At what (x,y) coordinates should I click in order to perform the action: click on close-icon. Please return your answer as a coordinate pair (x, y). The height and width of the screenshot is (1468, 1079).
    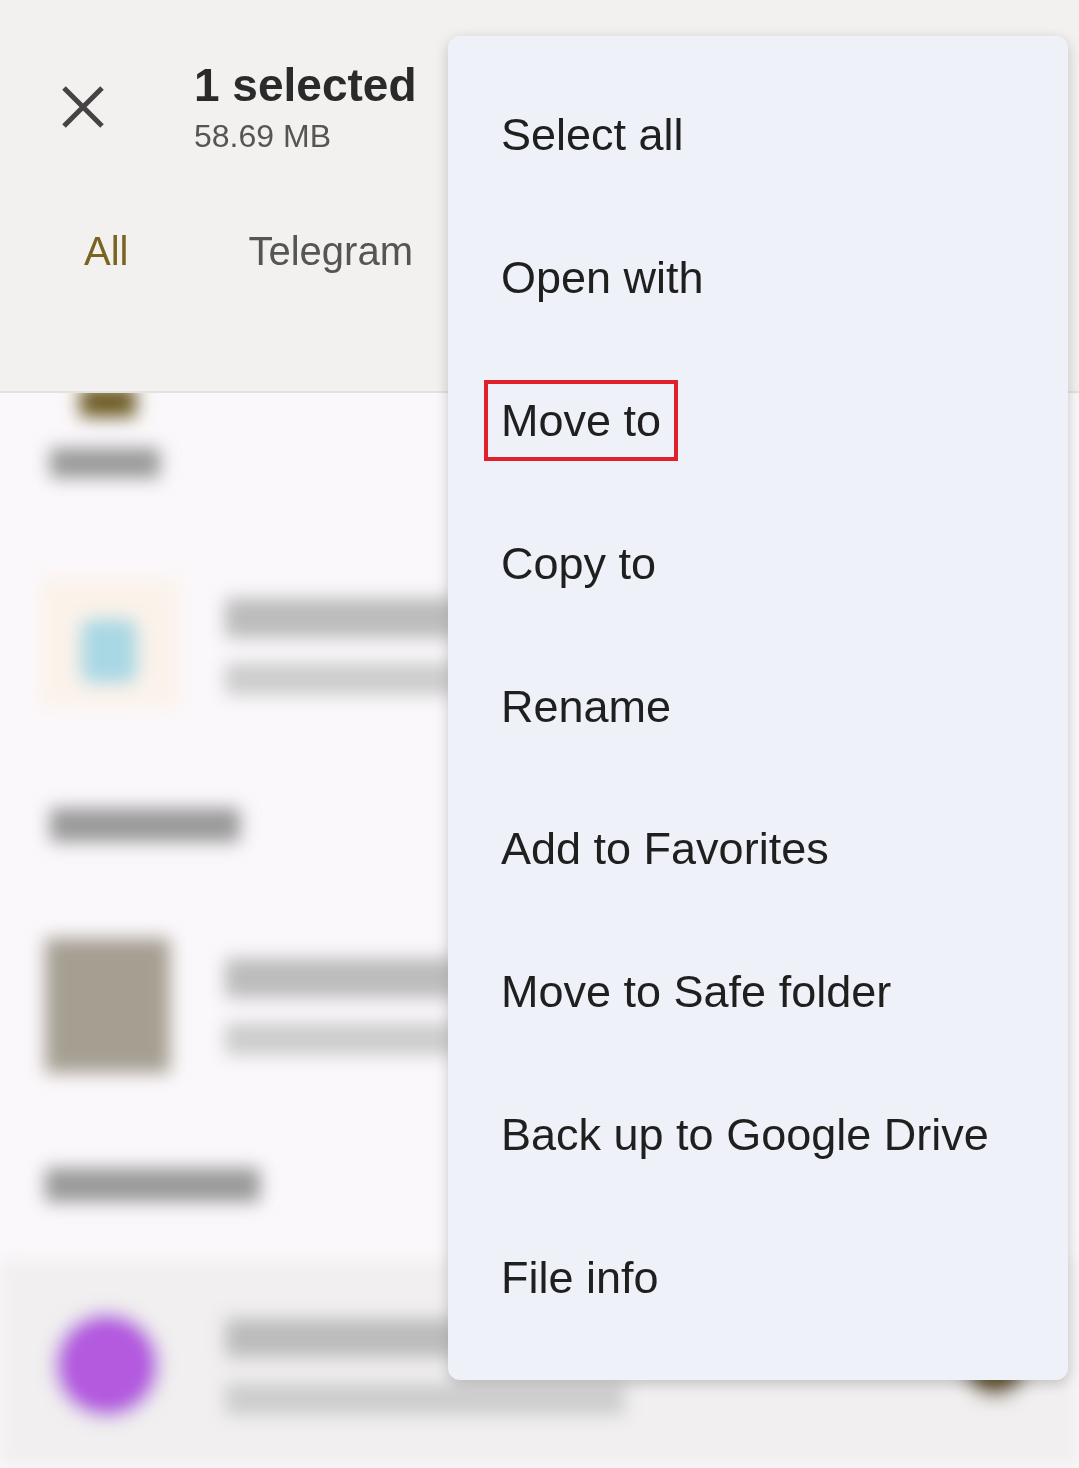
    Looking at the image, I should click on (83, 107).